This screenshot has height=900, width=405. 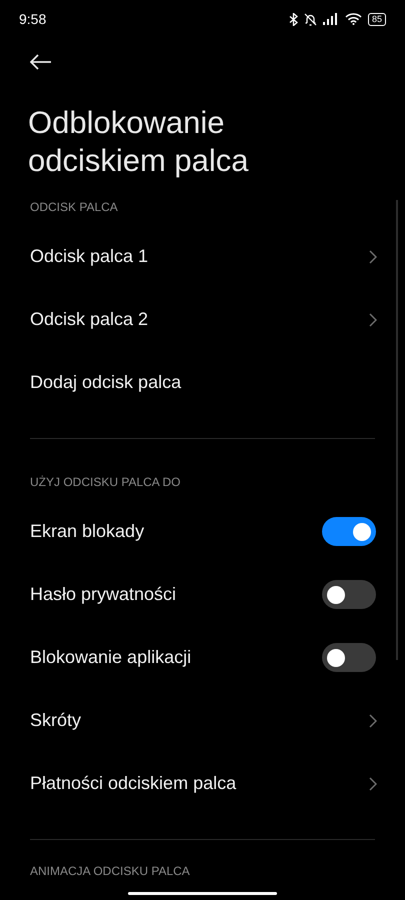 What do you see at coordinates (110, 871) in the screenshot?
I see `section-header: ANIMACJA ODCISKU PALCA` at bounding box center [110, 871].